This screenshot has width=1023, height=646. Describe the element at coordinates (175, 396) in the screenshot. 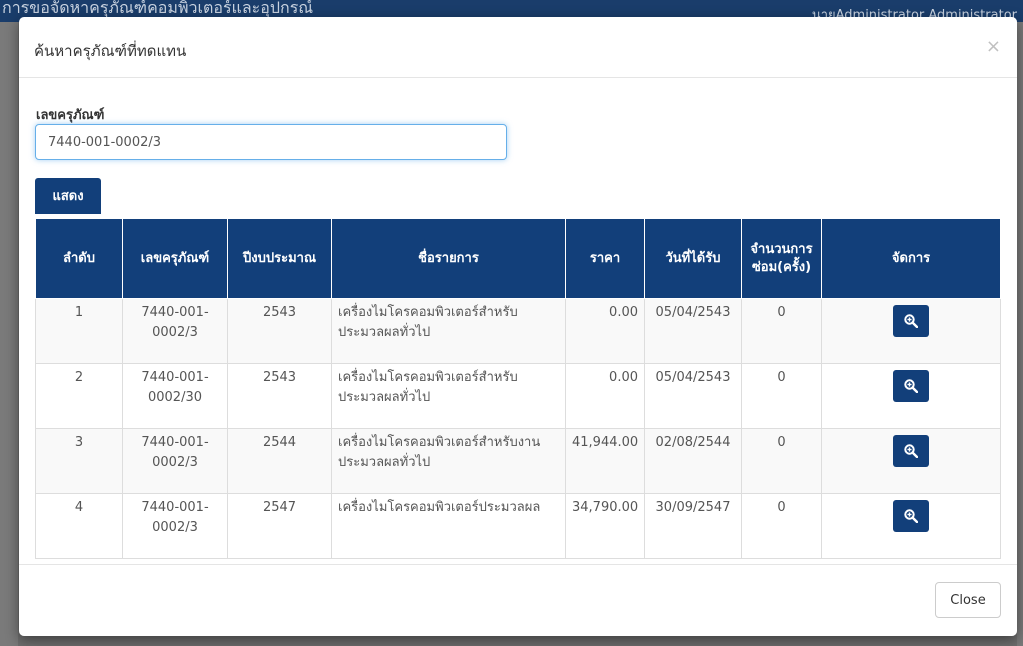

I see `row-asset-no: 7440-001-0002/30` at that location.